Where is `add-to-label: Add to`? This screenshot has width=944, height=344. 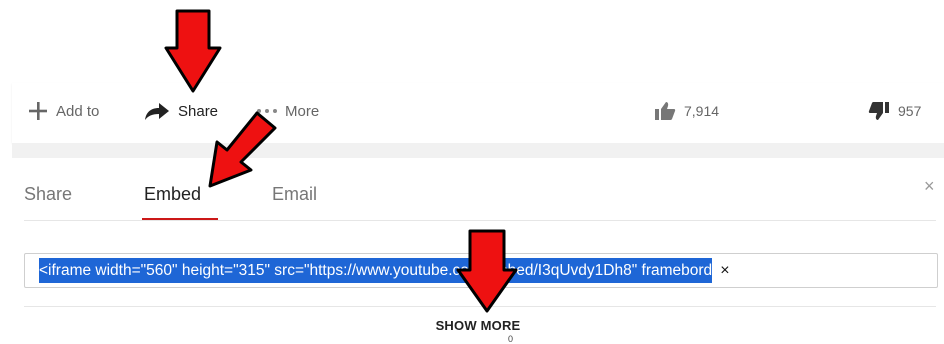 add-to-label: Add to is located at coordinates (78, 111).